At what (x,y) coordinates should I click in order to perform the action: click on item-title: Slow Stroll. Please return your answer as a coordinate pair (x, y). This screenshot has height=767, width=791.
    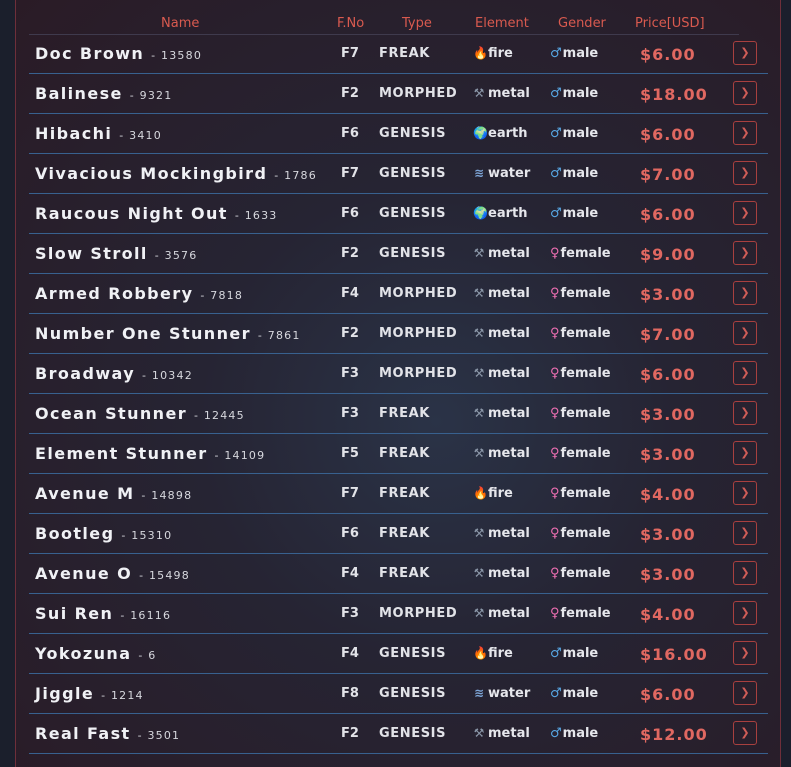
    Looking at the image, I should click on (91, 253).